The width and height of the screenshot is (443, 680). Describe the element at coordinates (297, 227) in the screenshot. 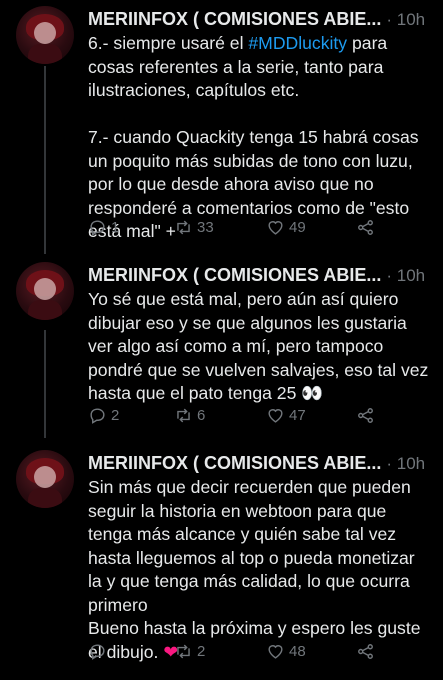

I see `like-count: 49` at that location.